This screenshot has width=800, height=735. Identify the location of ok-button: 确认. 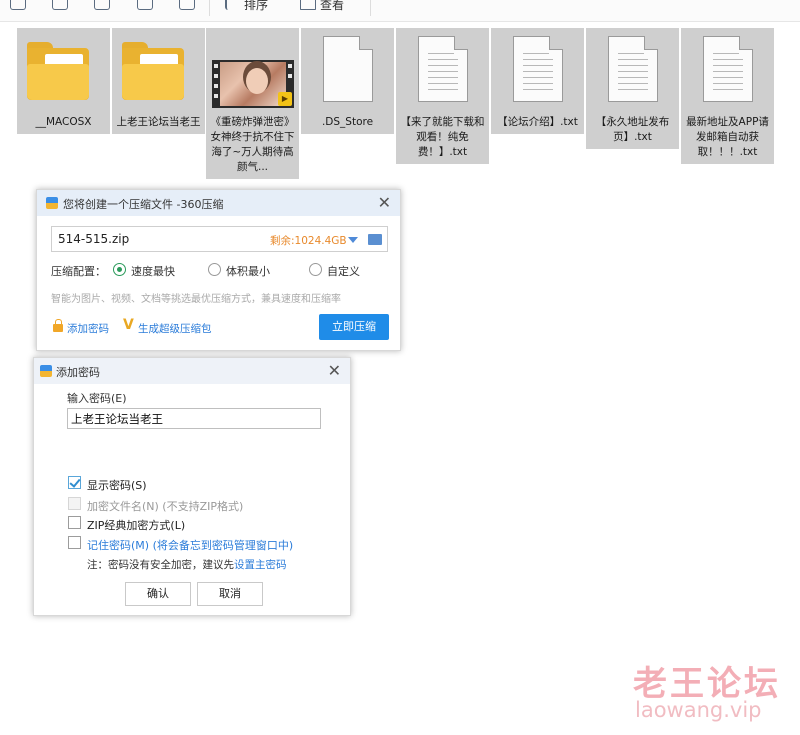
(158, 594).